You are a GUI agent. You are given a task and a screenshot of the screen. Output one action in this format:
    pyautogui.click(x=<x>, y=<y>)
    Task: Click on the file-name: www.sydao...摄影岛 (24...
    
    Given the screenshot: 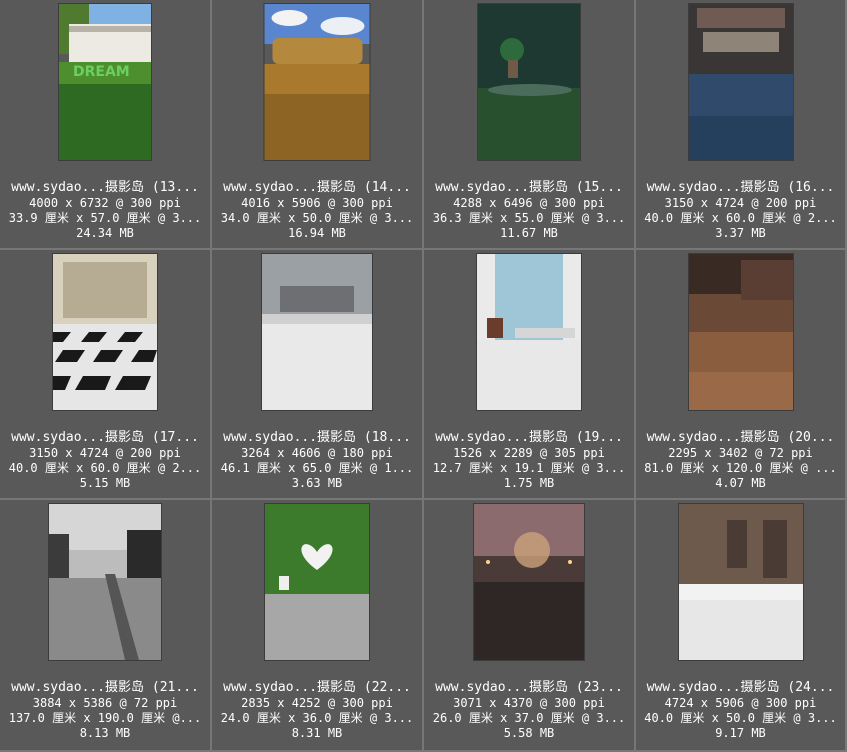 What is the action you would take?
    pyautogui.click(x=740, y=687)
    